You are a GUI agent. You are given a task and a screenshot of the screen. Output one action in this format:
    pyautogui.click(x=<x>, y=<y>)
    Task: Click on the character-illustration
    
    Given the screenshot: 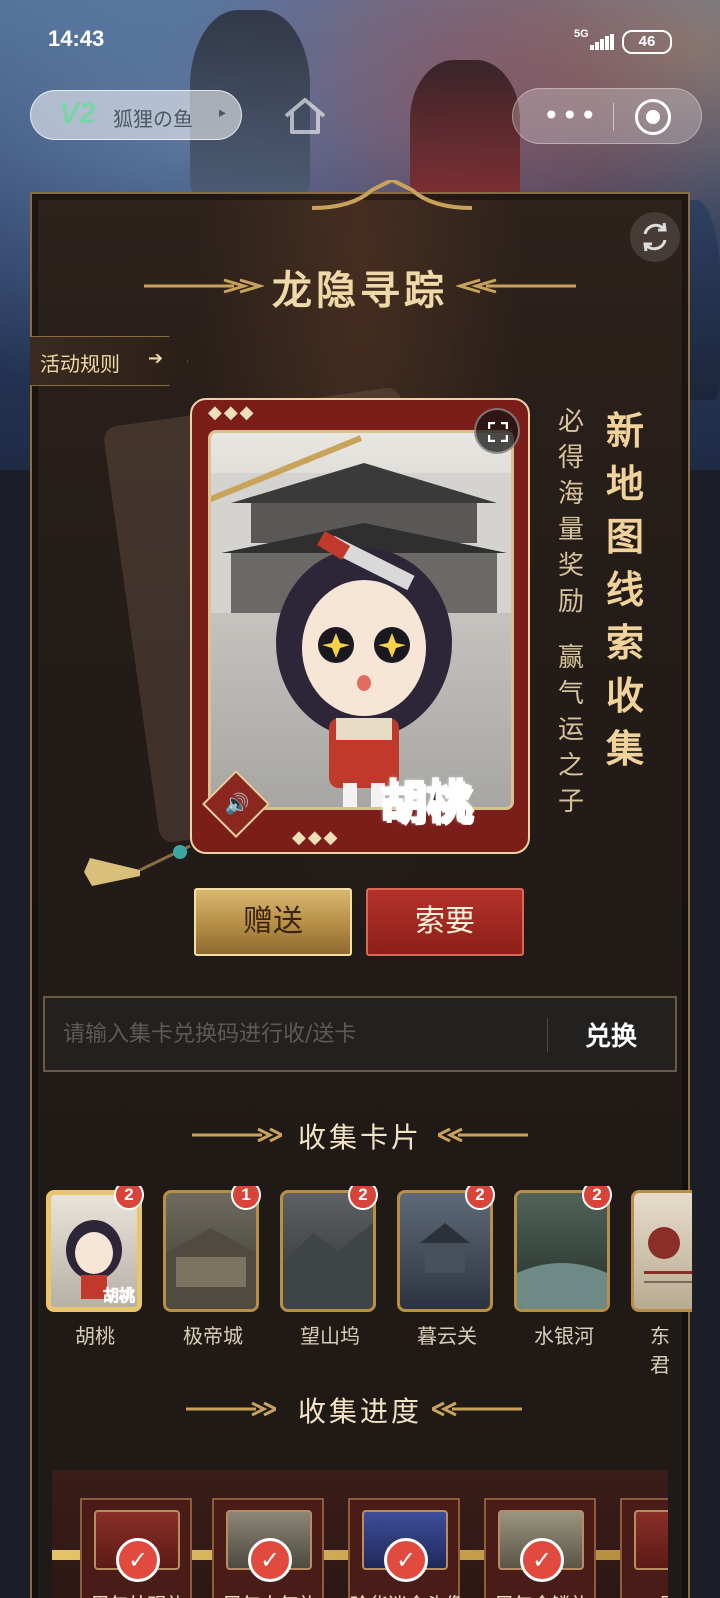 What is the action you would take?
    pyautogui.click(x=361, y=621)
    